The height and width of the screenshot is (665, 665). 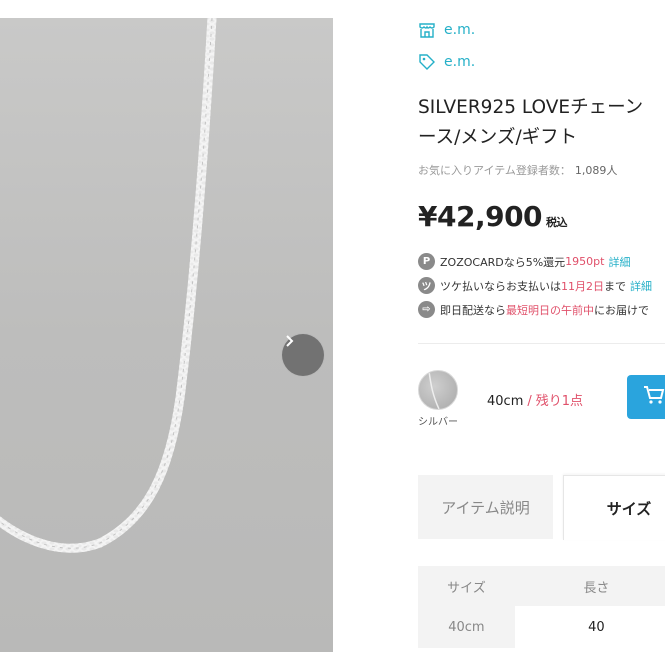 What do you see at coordinates (614, 507) in the screenshot?
I see `tab-size: サイズ` at bounding box center [614, 507].